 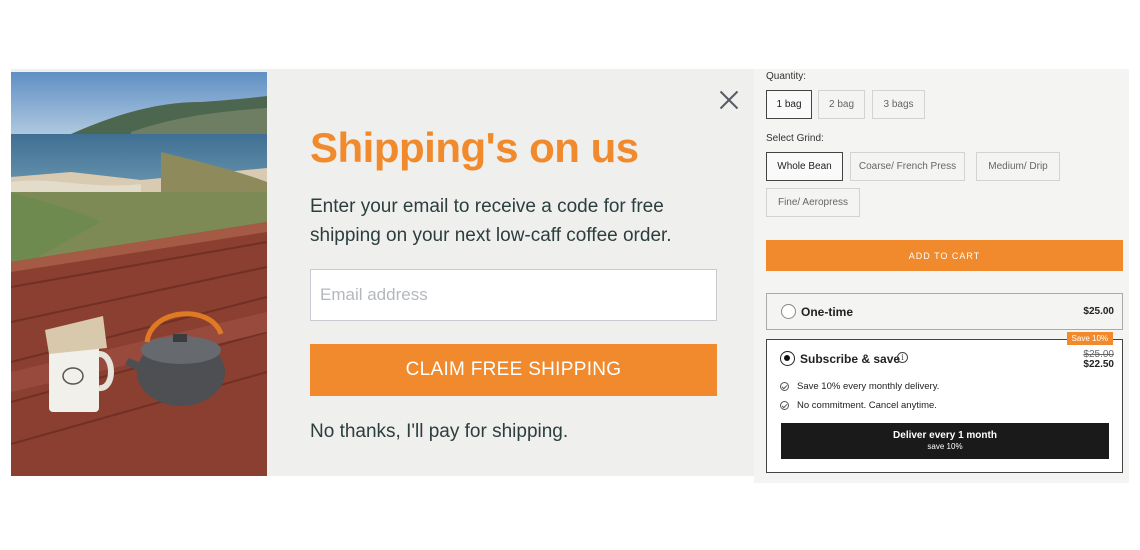 What do you see at coordinates (474, 147) in the screenshot?
I see `popup-headline: Shipping's on us` at bounding box center [474, 147].